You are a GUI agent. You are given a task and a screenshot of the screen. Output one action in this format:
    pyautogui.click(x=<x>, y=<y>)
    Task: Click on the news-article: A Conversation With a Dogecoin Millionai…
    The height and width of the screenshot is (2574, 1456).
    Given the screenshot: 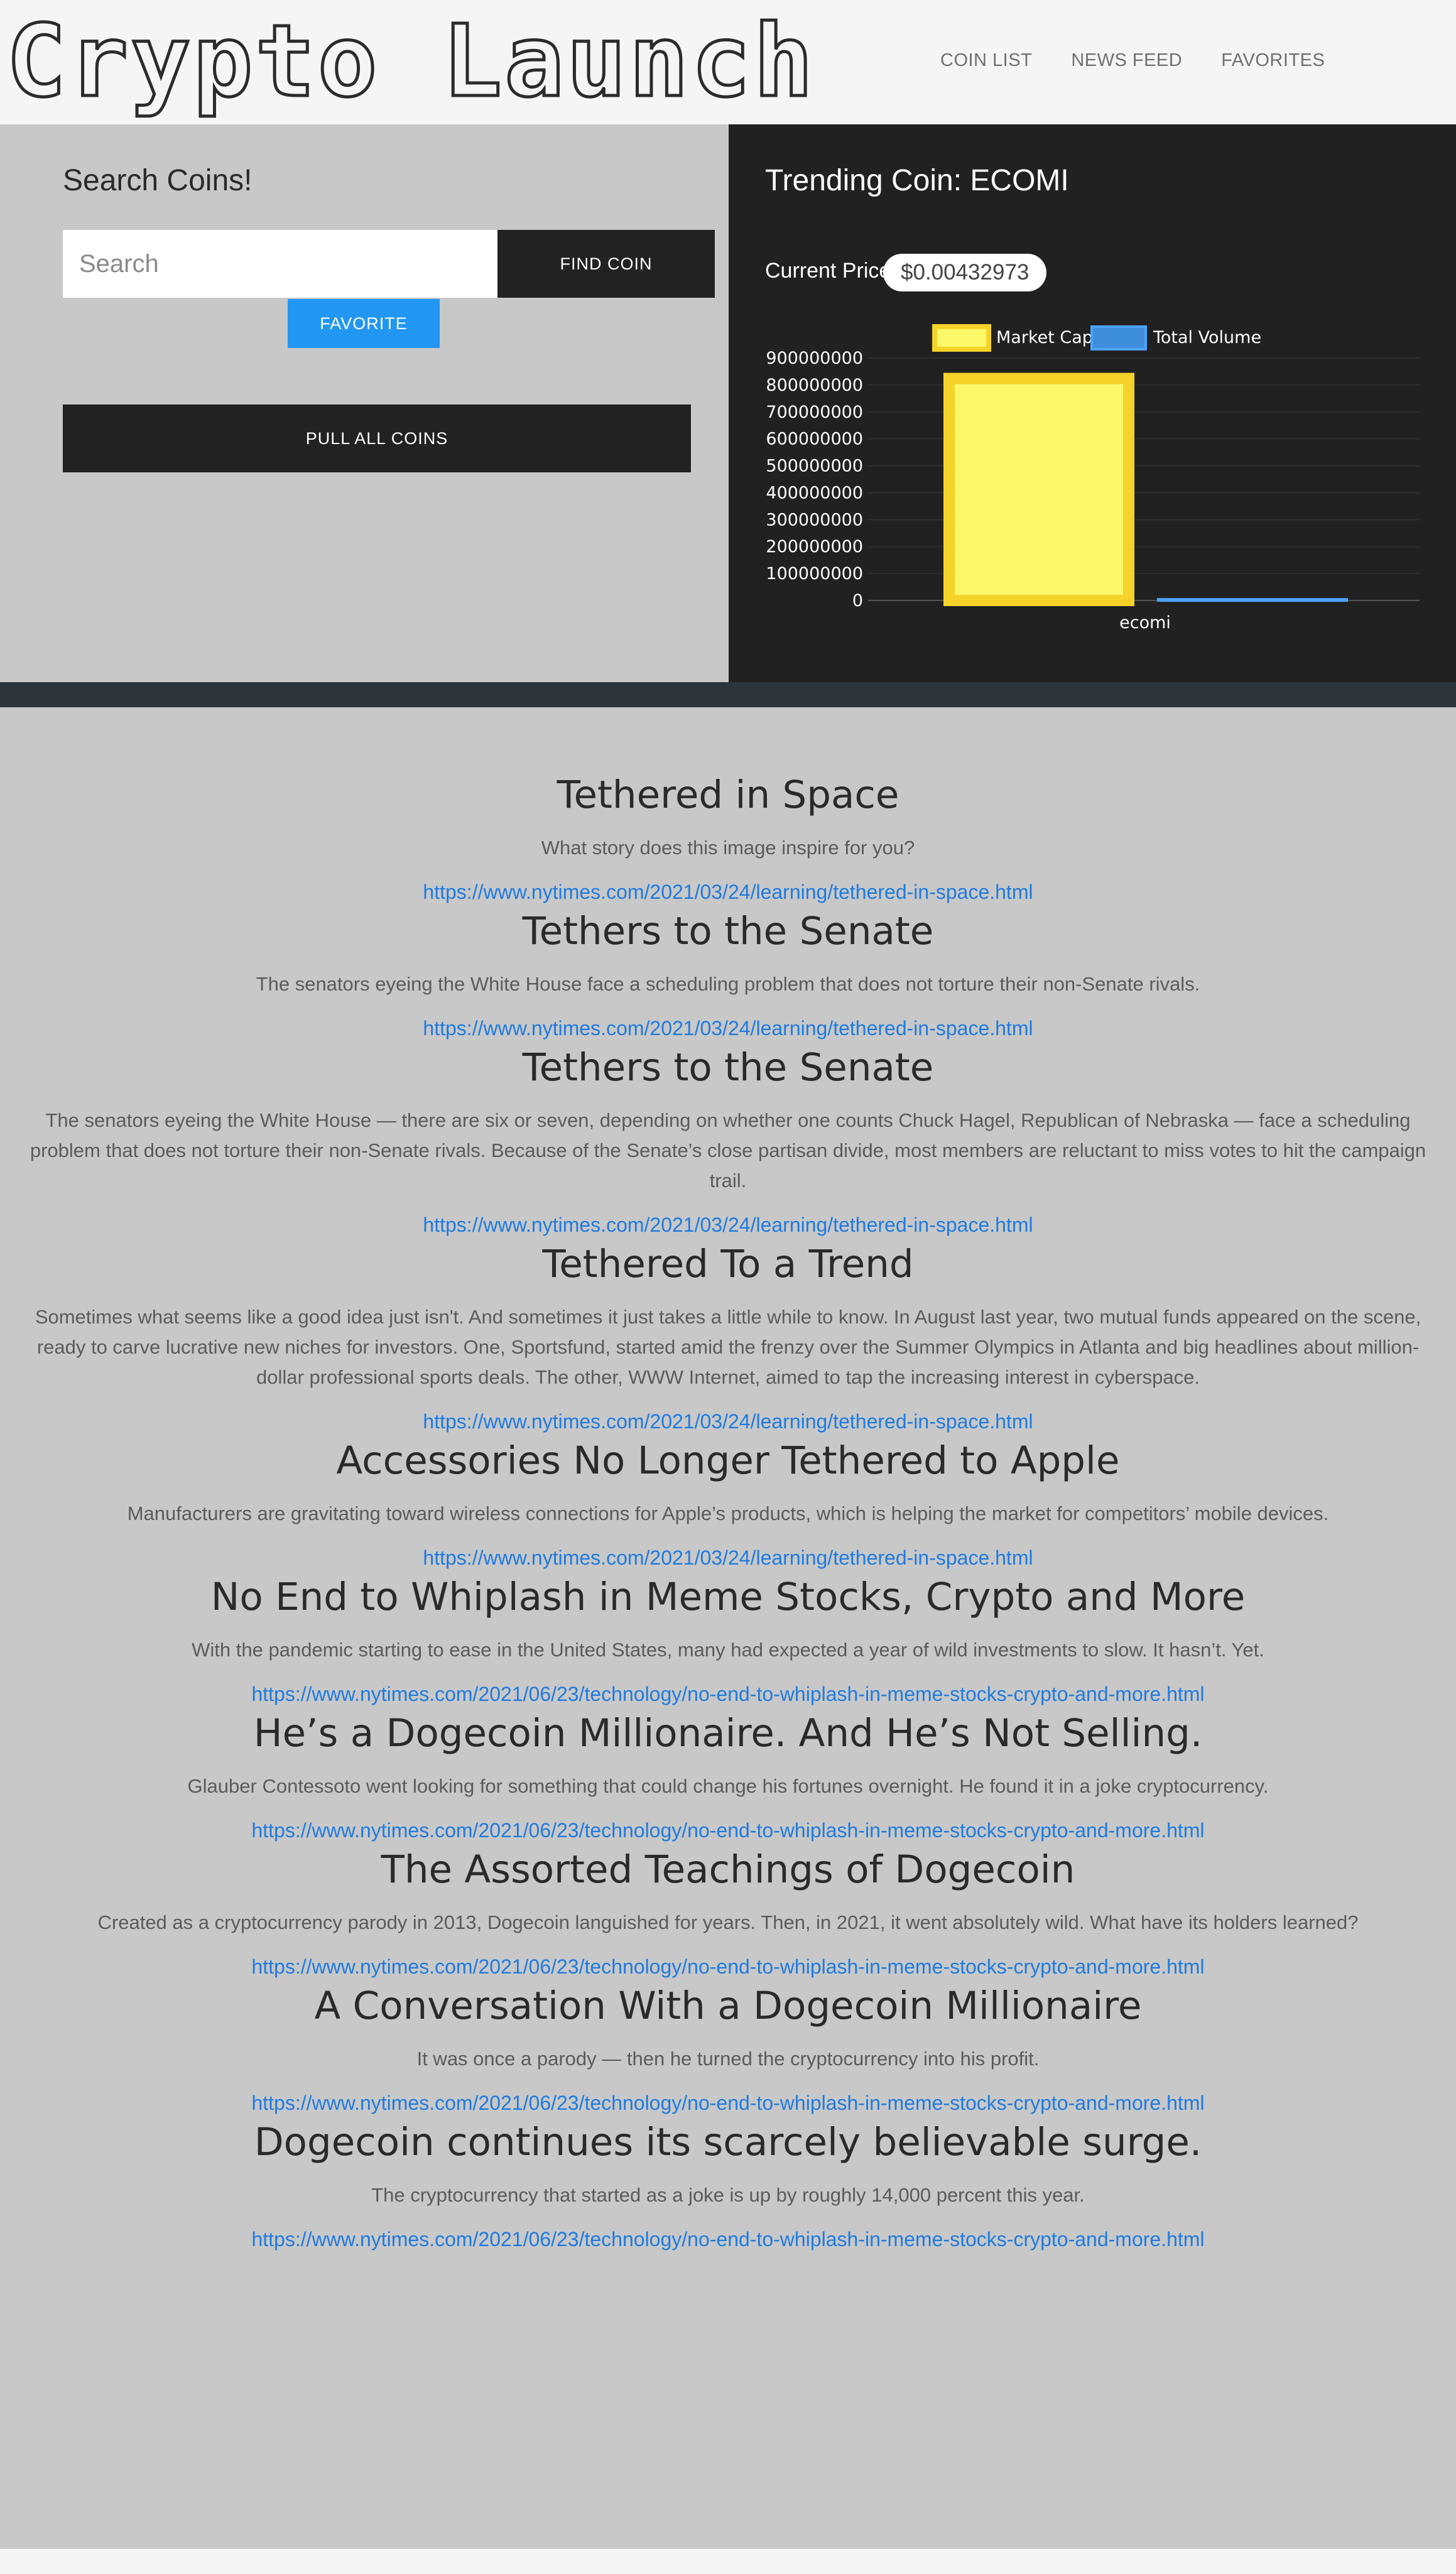 What is the action you would take?
    pyautogui.click(x=728, y=2047)
    